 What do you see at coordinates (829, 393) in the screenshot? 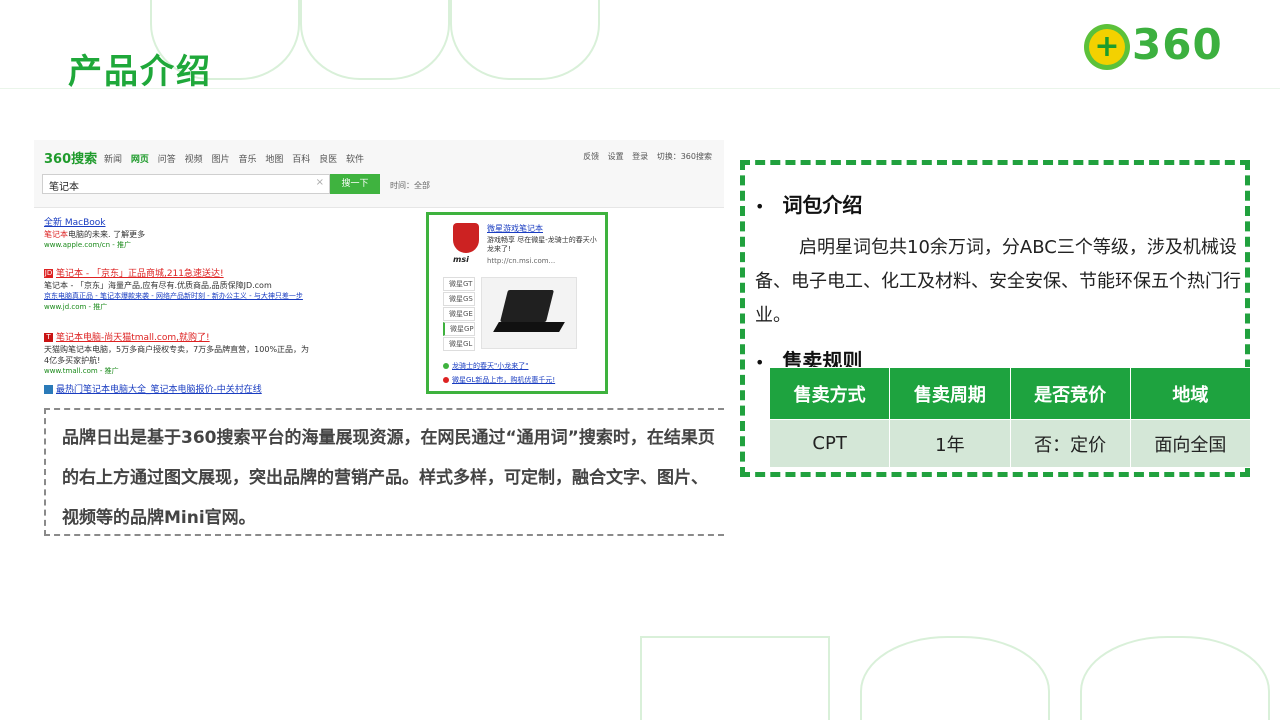
I see `table-header: 售卖方式` at bounding box center [829, 393].